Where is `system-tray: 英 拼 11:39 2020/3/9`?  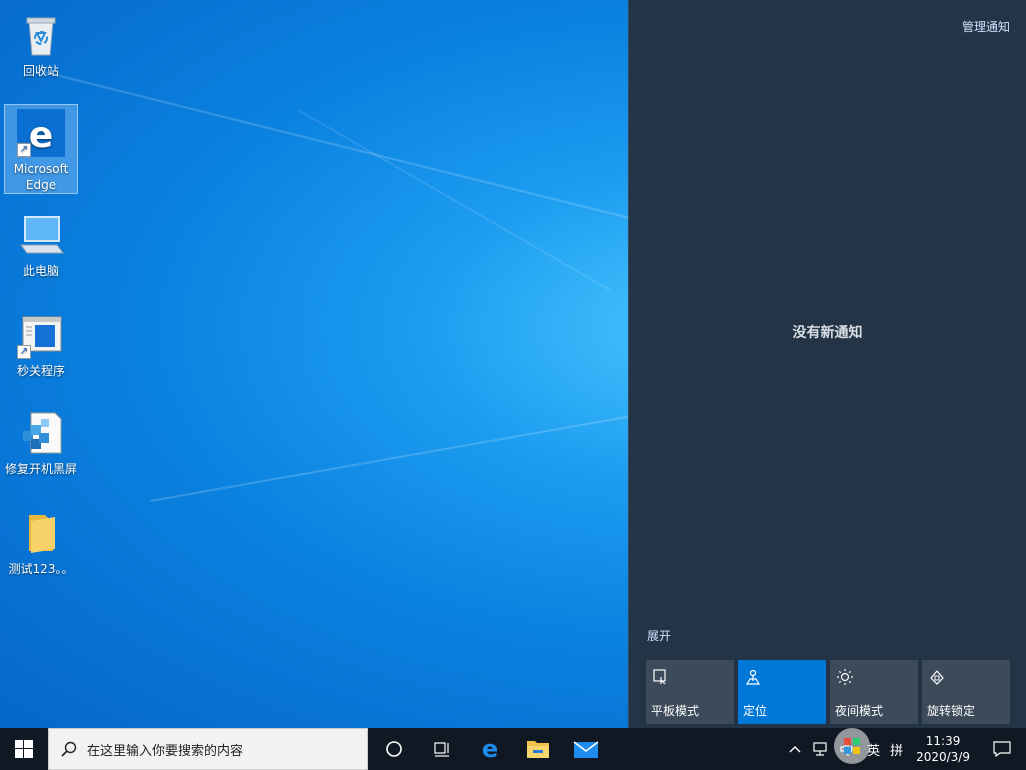
system-tray: 英 拼 11:39 2020/3/9 is located at coordinates (905, 749).